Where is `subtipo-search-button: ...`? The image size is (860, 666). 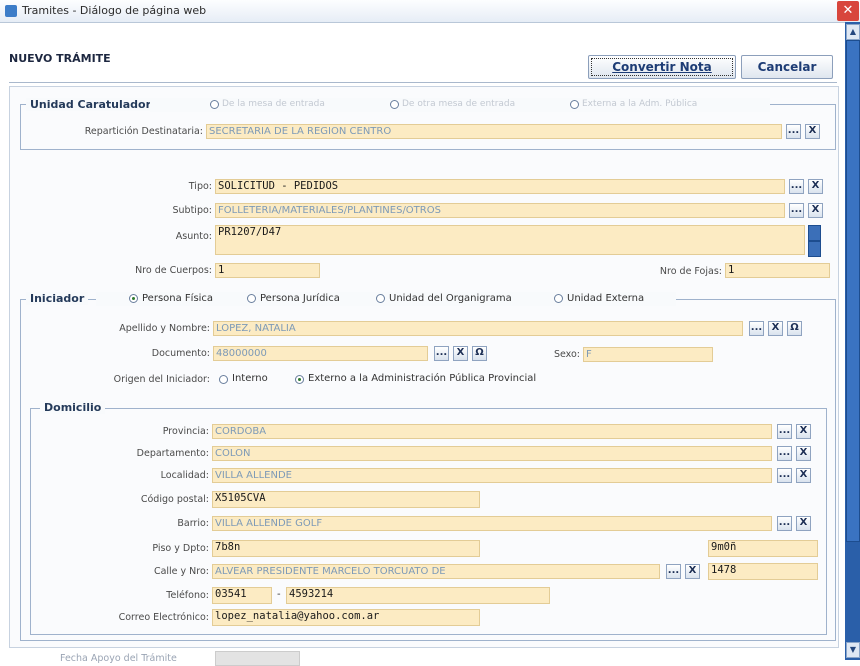
subtipo-search-button: ... is located at coordinates (796, 210).